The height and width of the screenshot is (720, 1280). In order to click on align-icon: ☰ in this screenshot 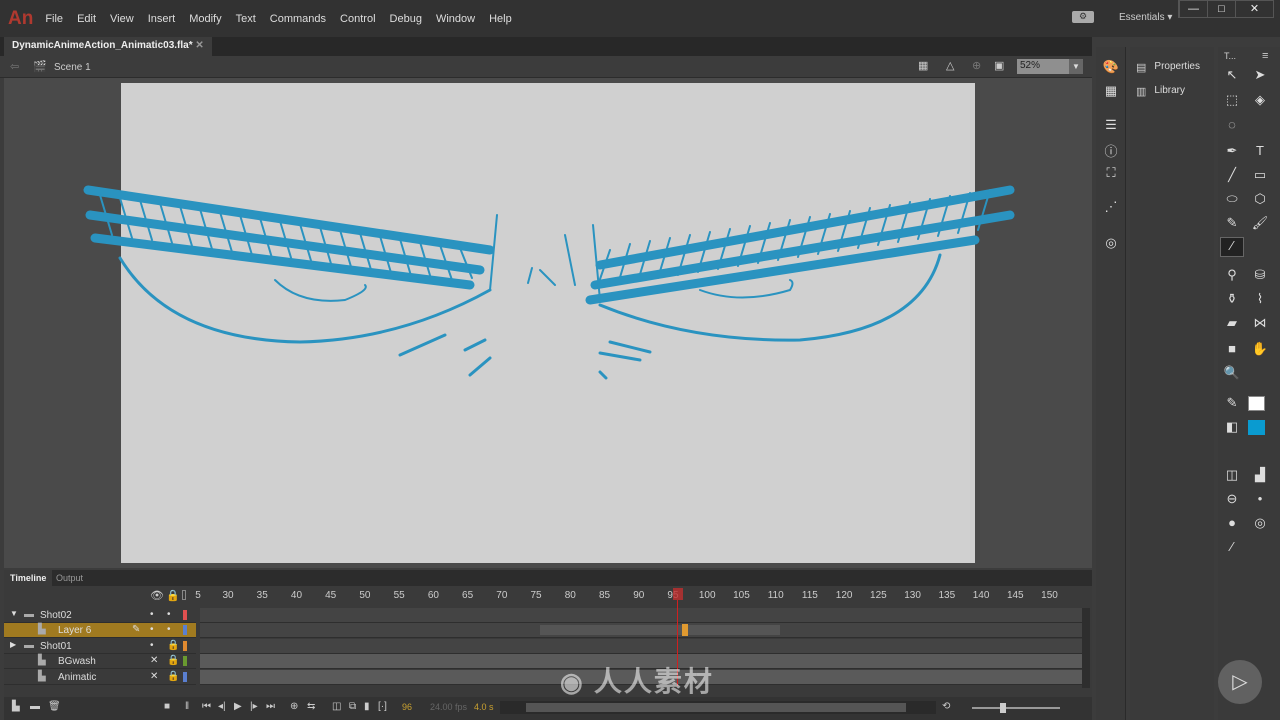, I will do `click(1111, 125)`.